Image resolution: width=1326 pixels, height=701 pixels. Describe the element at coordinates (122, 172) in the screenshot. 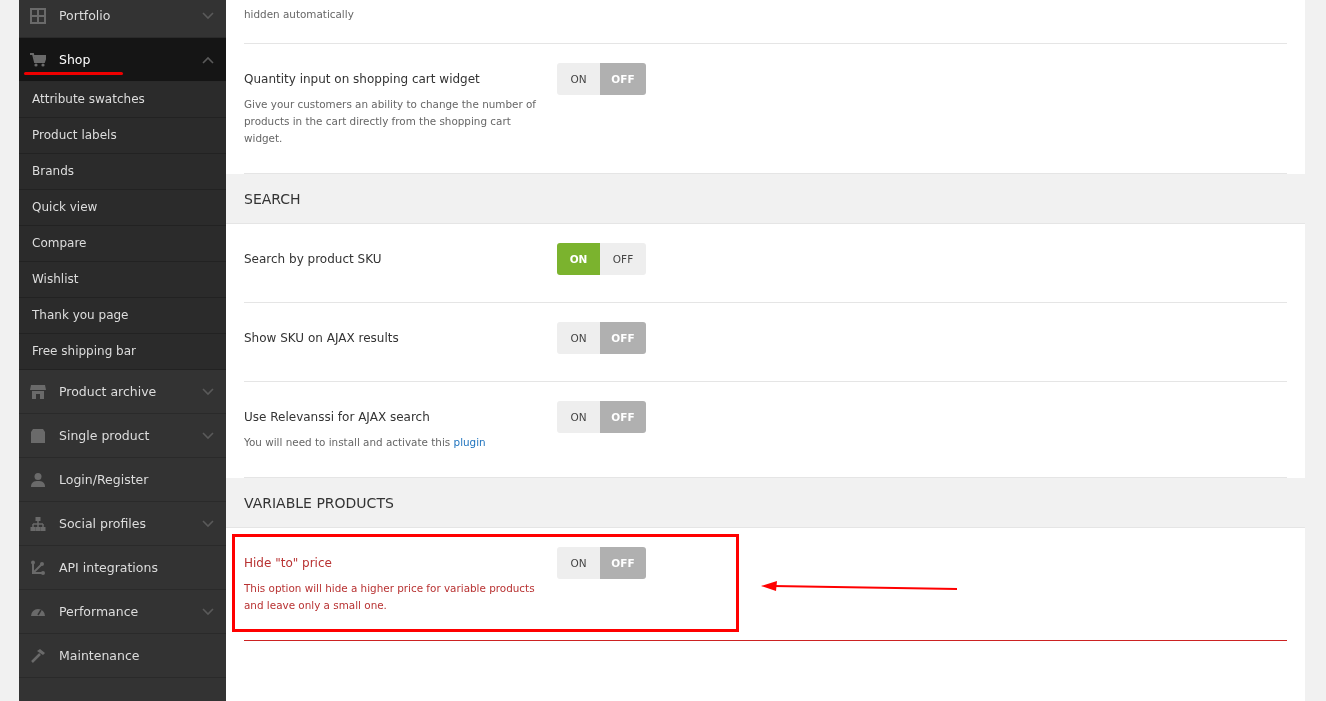

I see `submenu-item: Brands` at that location.